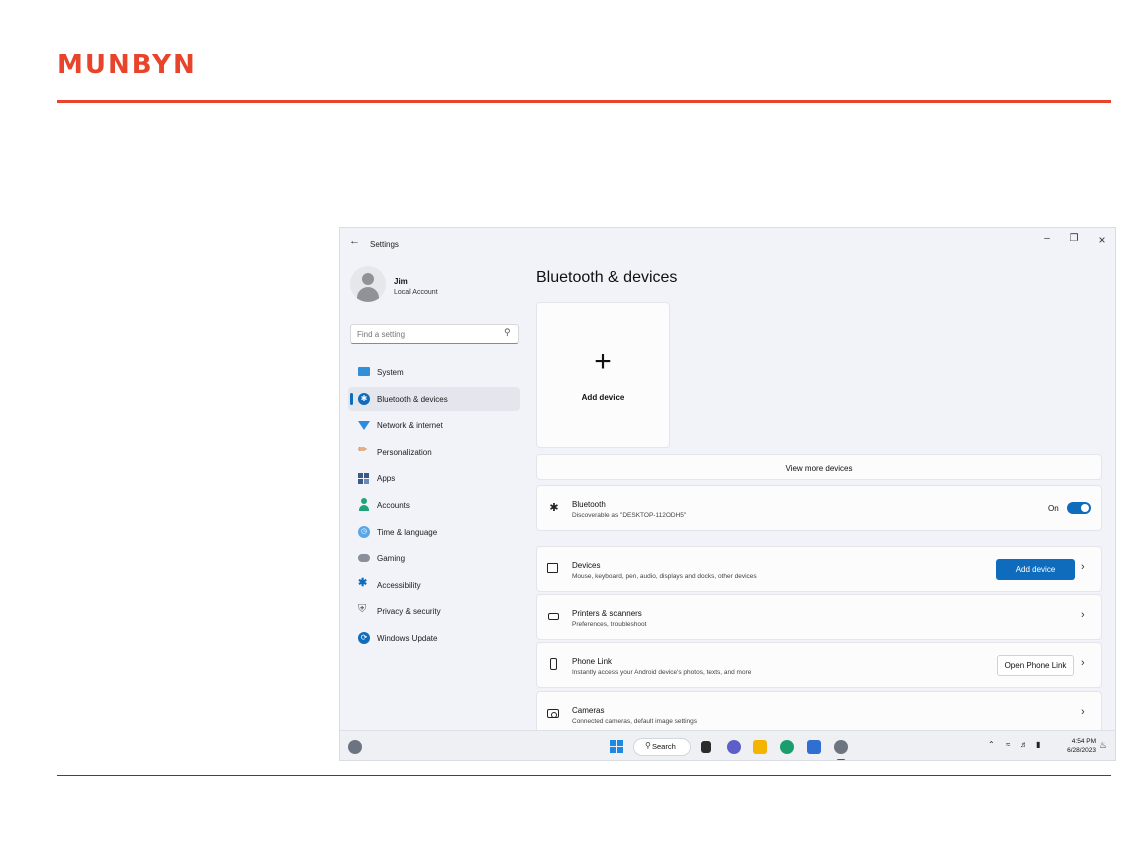  What do you see at coordinates (787, 747) in the screenshot?
I see `edge-icon` at bounding box center [787, 747].